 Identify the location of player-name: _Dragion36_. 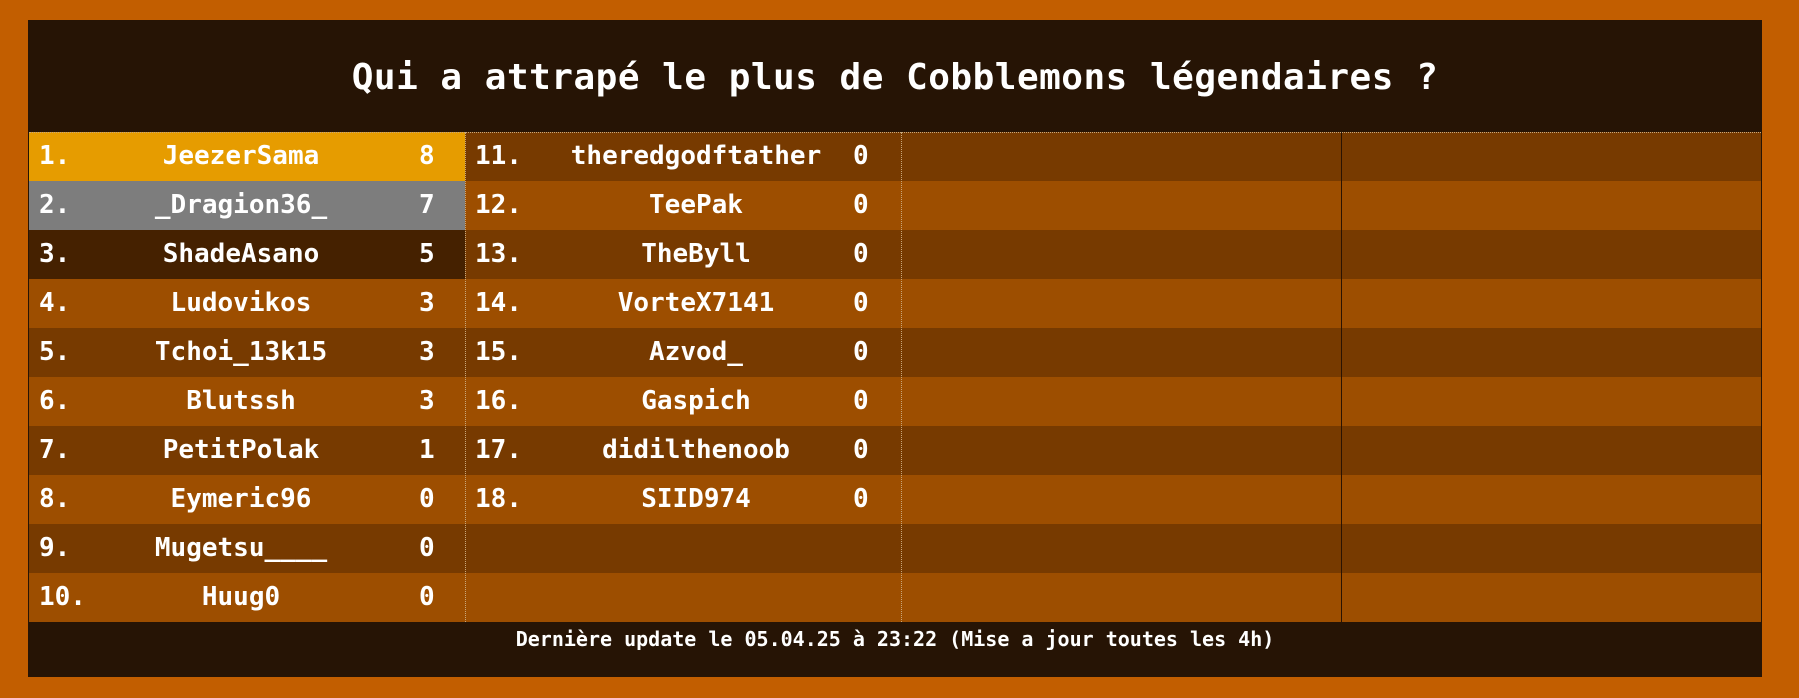
(241, 205).